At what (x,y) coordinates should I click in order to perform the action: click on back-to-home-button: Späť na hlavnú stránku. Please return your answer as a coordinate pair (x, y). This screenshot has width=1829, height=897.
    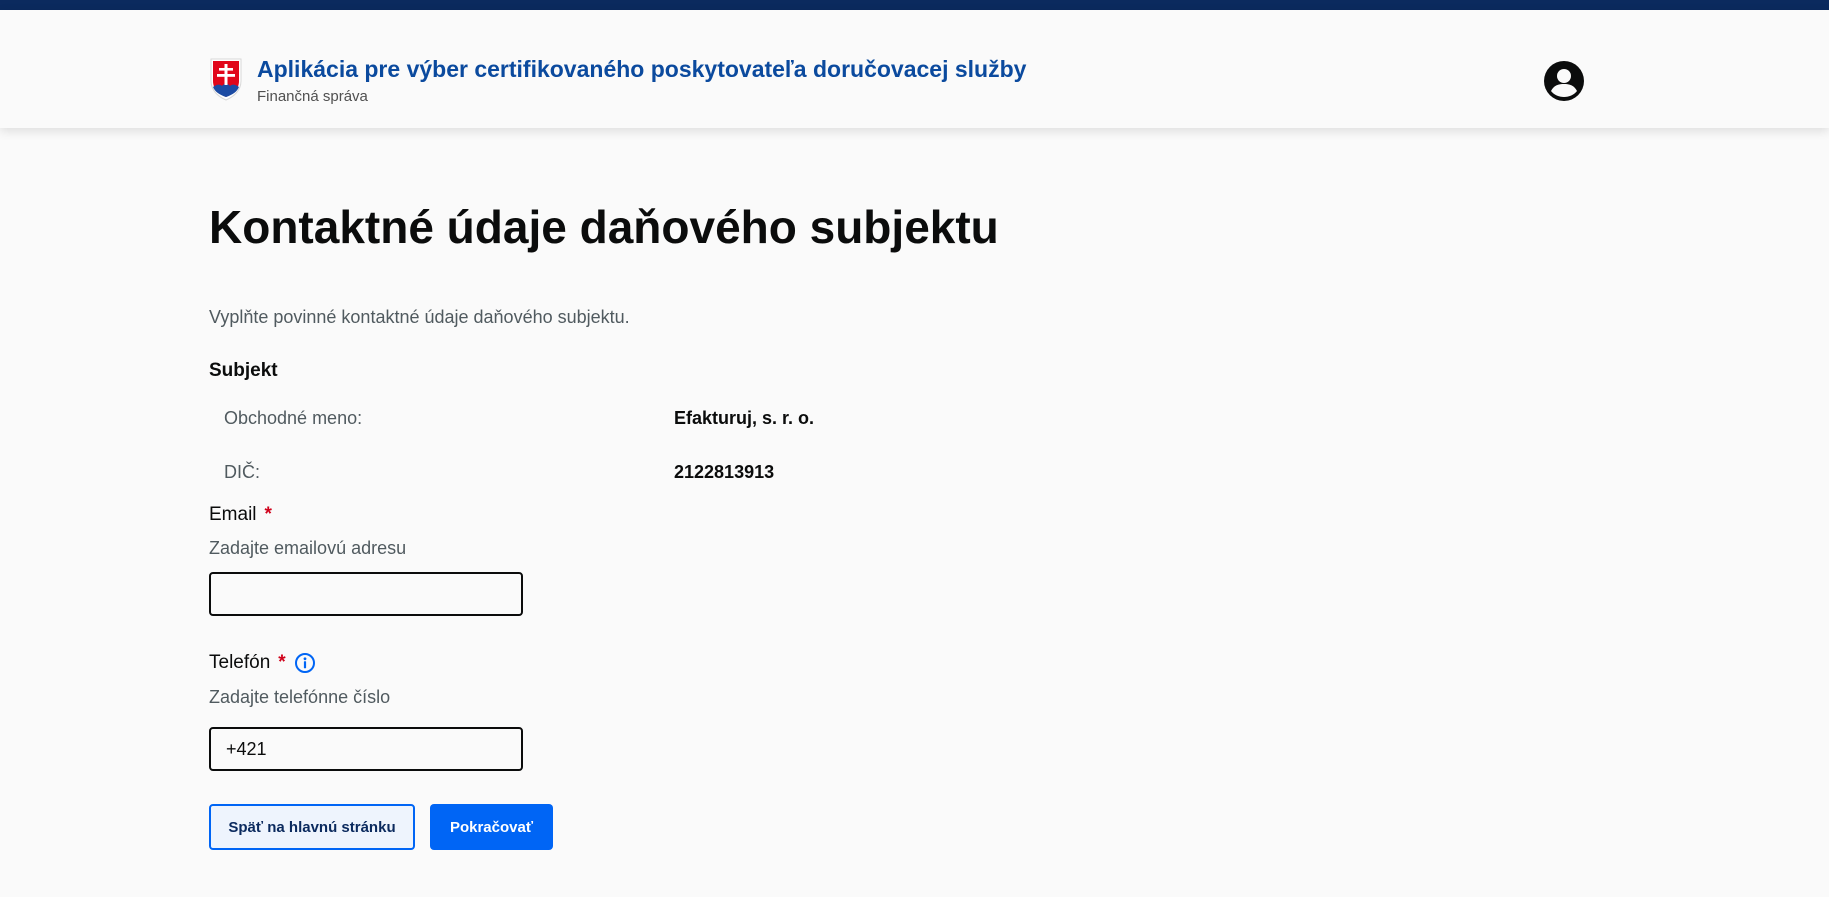
    Looking at the image, I should click on (312, 827).